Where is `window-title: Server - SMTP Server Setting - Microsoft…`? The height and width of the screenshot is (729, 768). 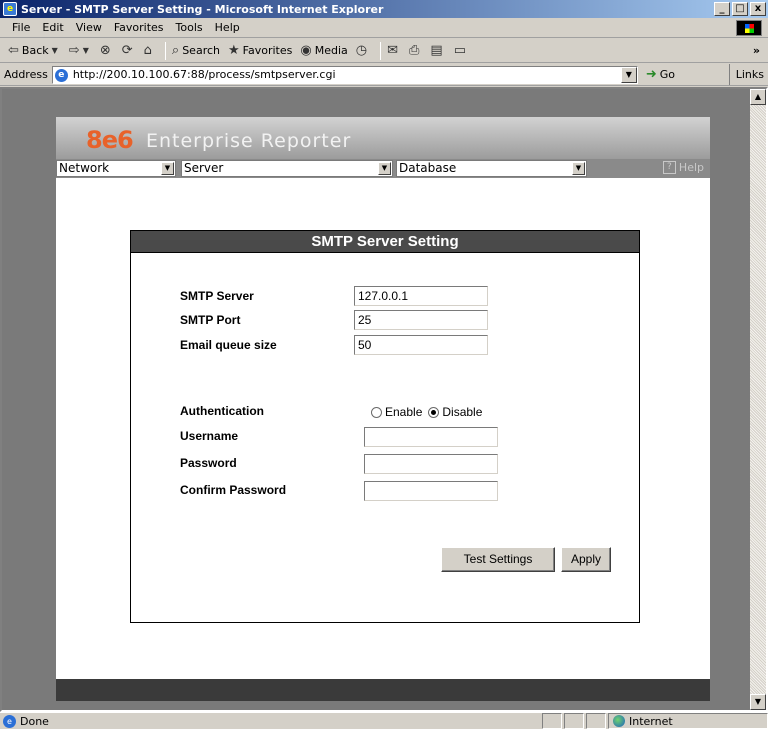 window-title: Server - SMTP Server Setting - Microsoft… is located at coordinates (202, 9).